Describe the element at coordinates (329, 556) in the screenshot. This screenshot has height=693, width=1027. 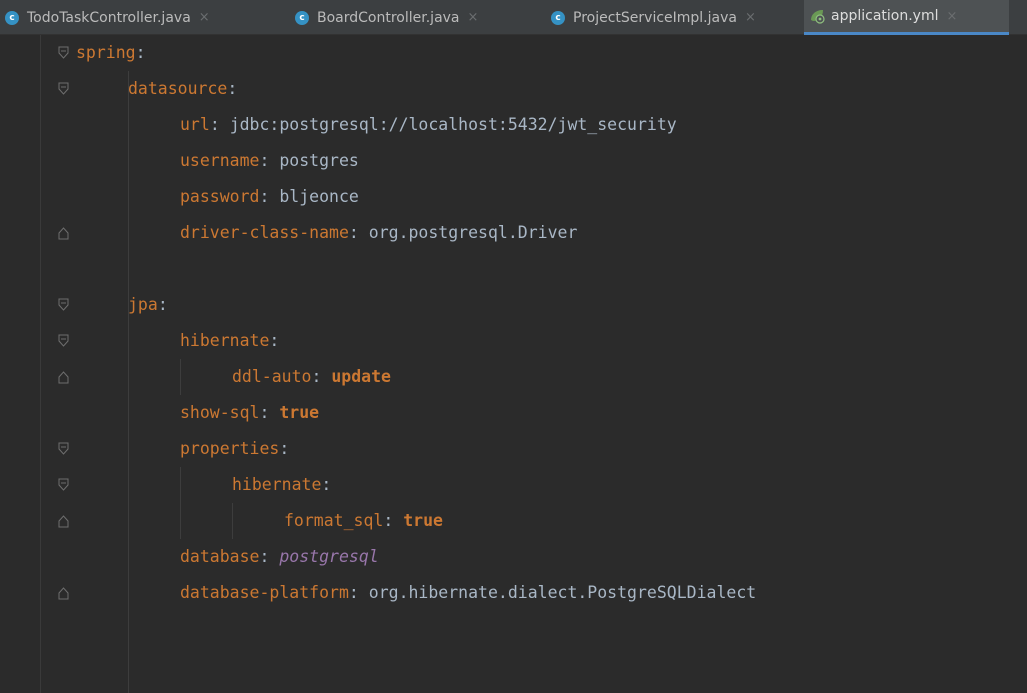
I see `yaml-enum-value: postgresql` at that location.